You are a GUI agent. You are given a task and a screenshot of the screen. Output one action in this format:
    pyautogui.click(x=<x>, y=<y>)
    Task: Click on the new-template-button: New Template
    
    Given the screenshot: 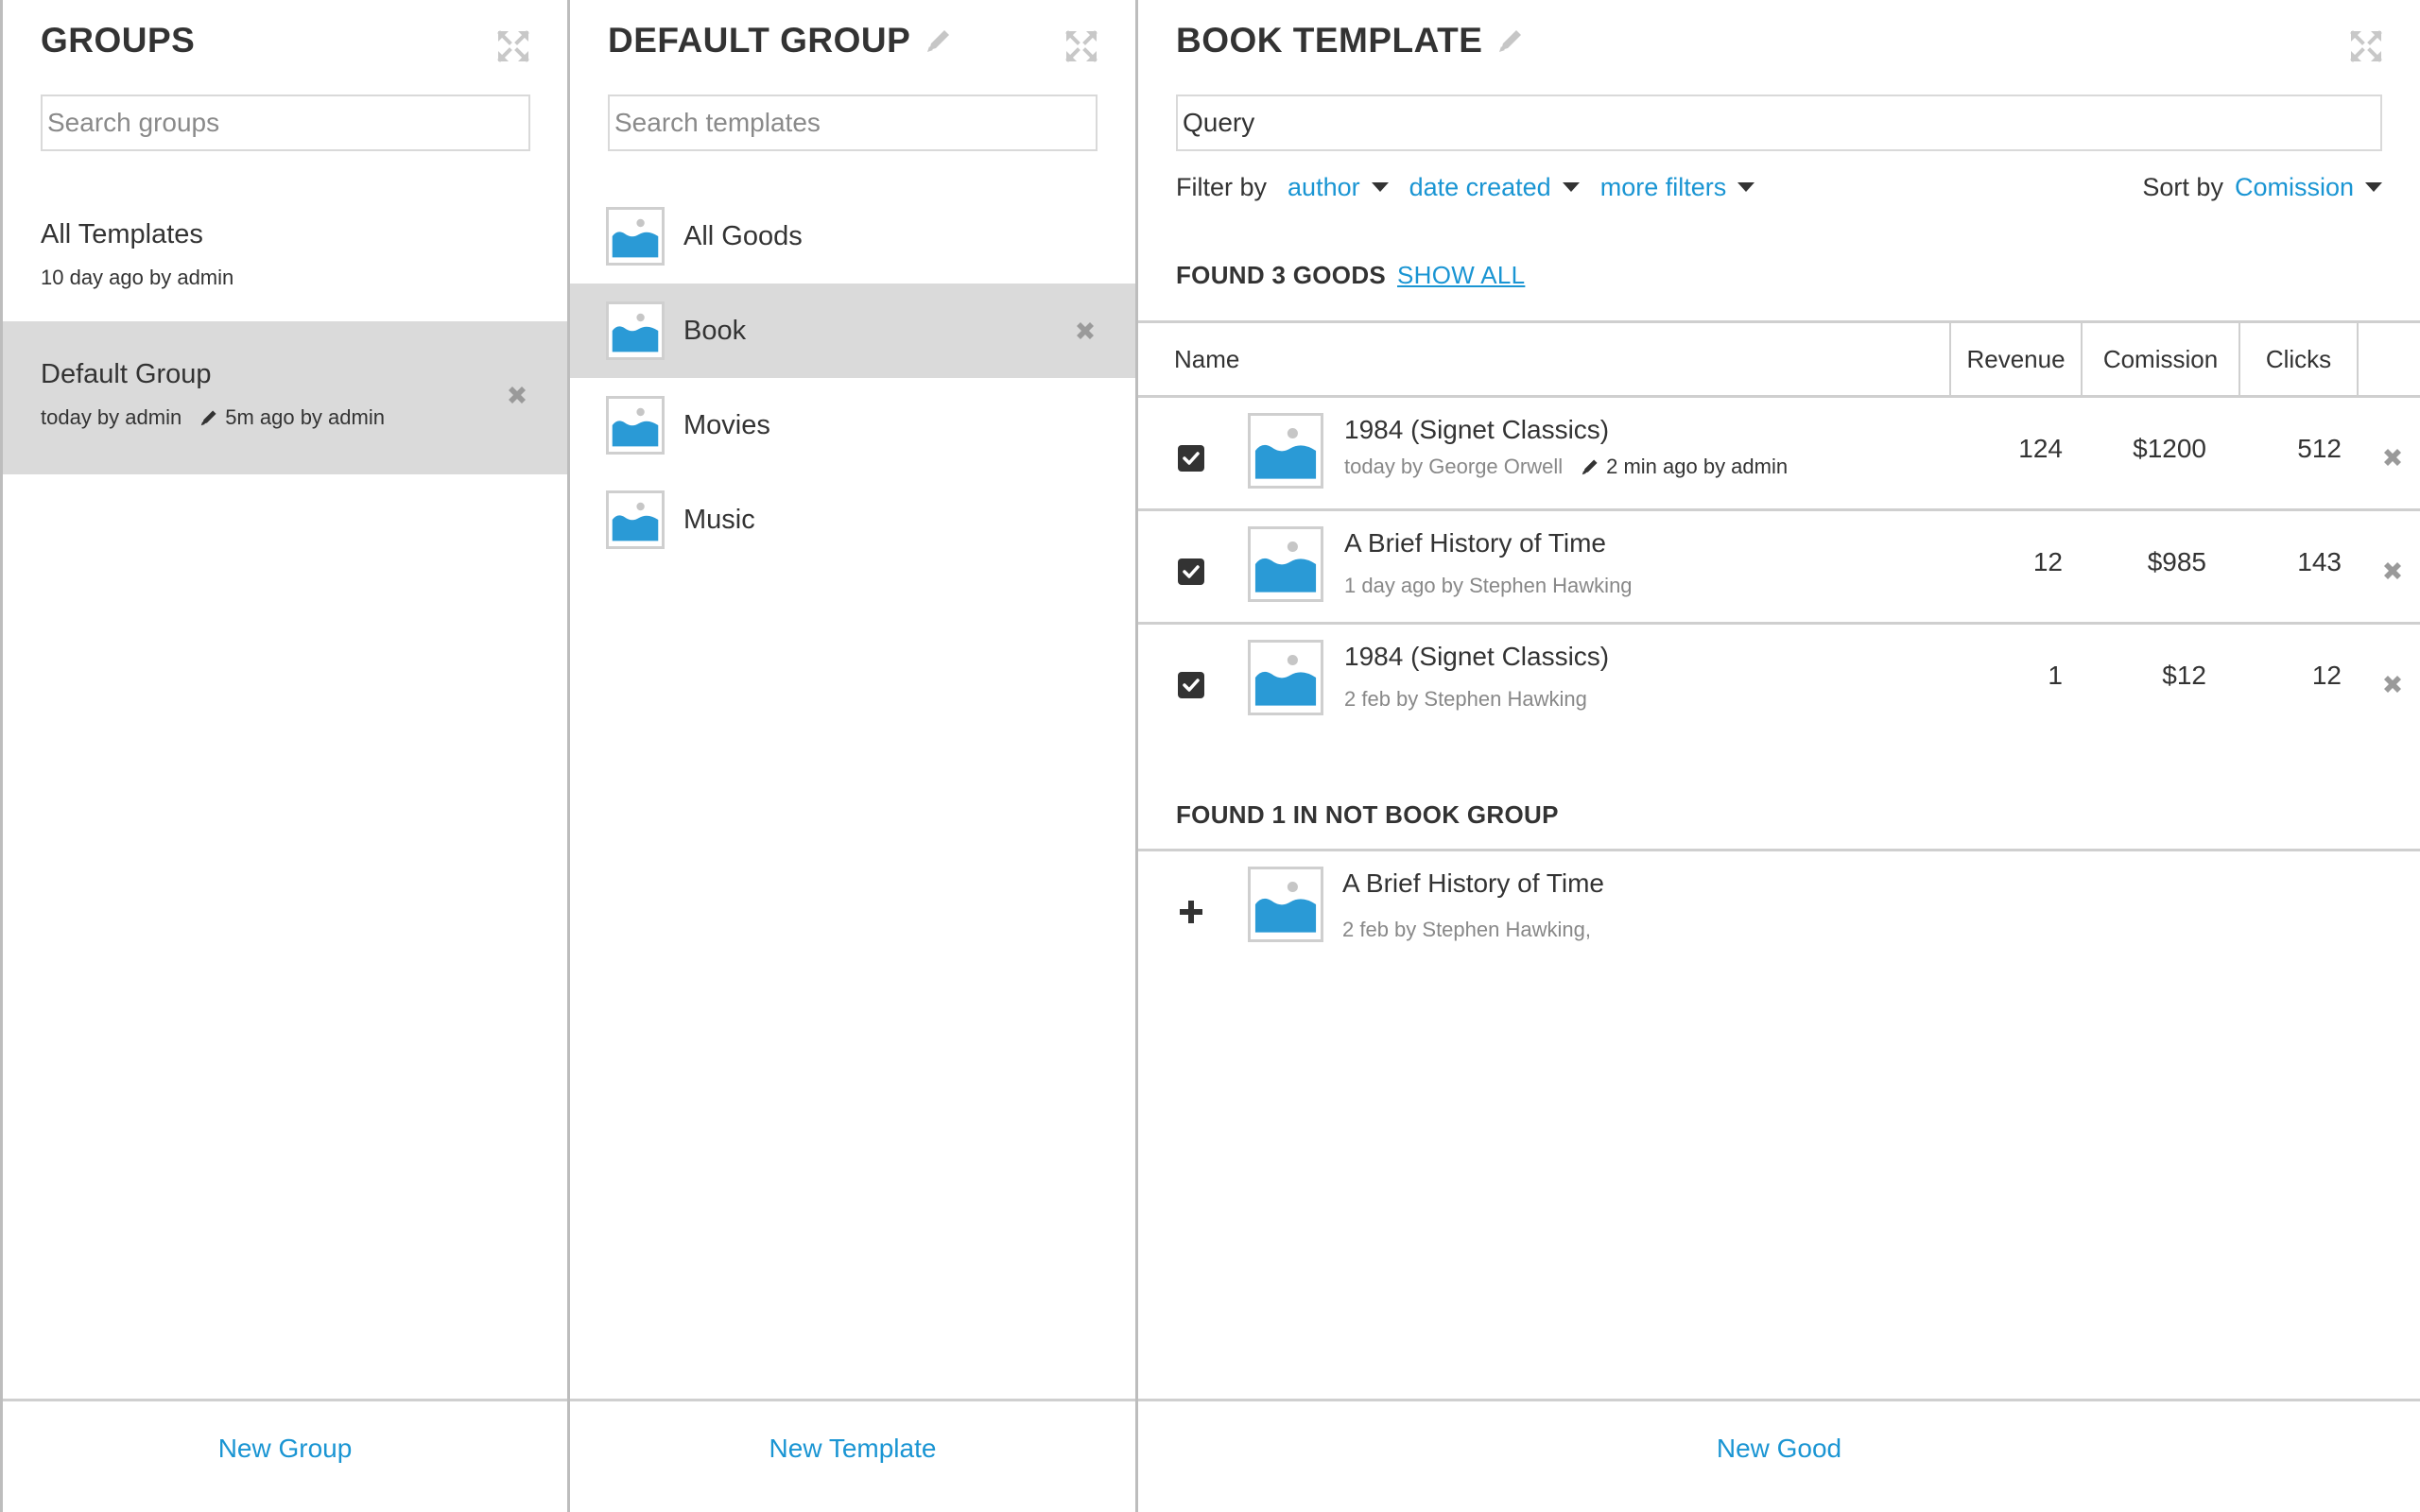 What is the action you would take?
    pyautogui.click(x=853, y=1449)
    